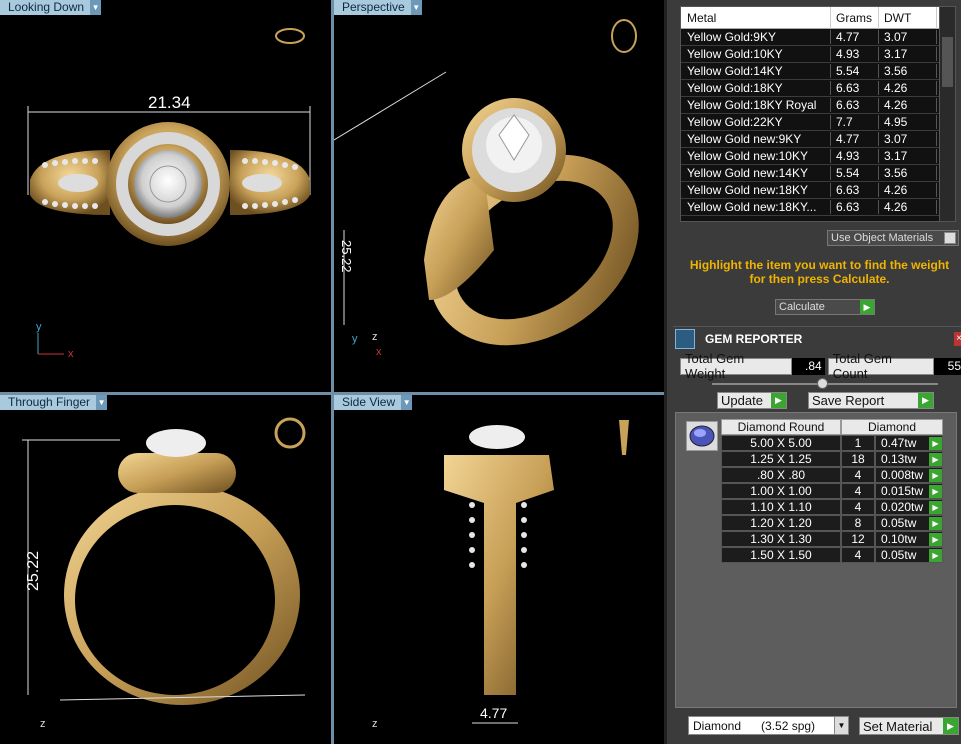  Describe the element at coordinates (378, 7) in the screenshot. I see `viewport-label-perspective: Perspective ▼` at that location.